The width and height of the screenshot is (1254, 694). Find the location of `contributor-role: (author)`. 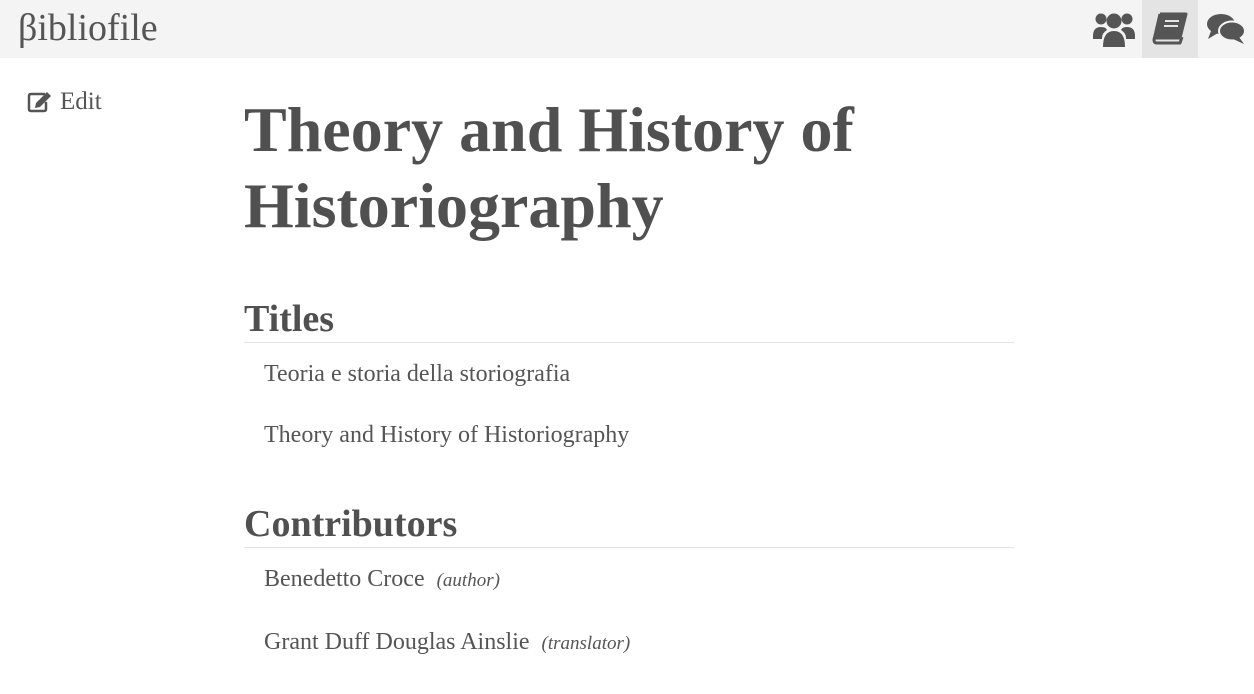

contributor-role: (author) is located at coordinates (468, 580).